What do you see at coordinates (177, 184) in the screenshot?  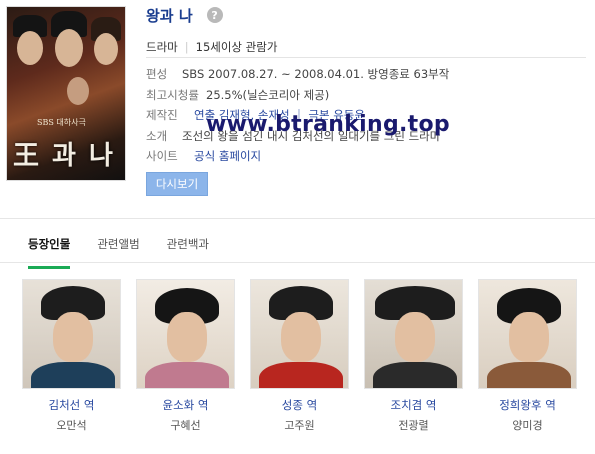 I see `rewatch-button: 다시보기` at bounding box center [177, 184].